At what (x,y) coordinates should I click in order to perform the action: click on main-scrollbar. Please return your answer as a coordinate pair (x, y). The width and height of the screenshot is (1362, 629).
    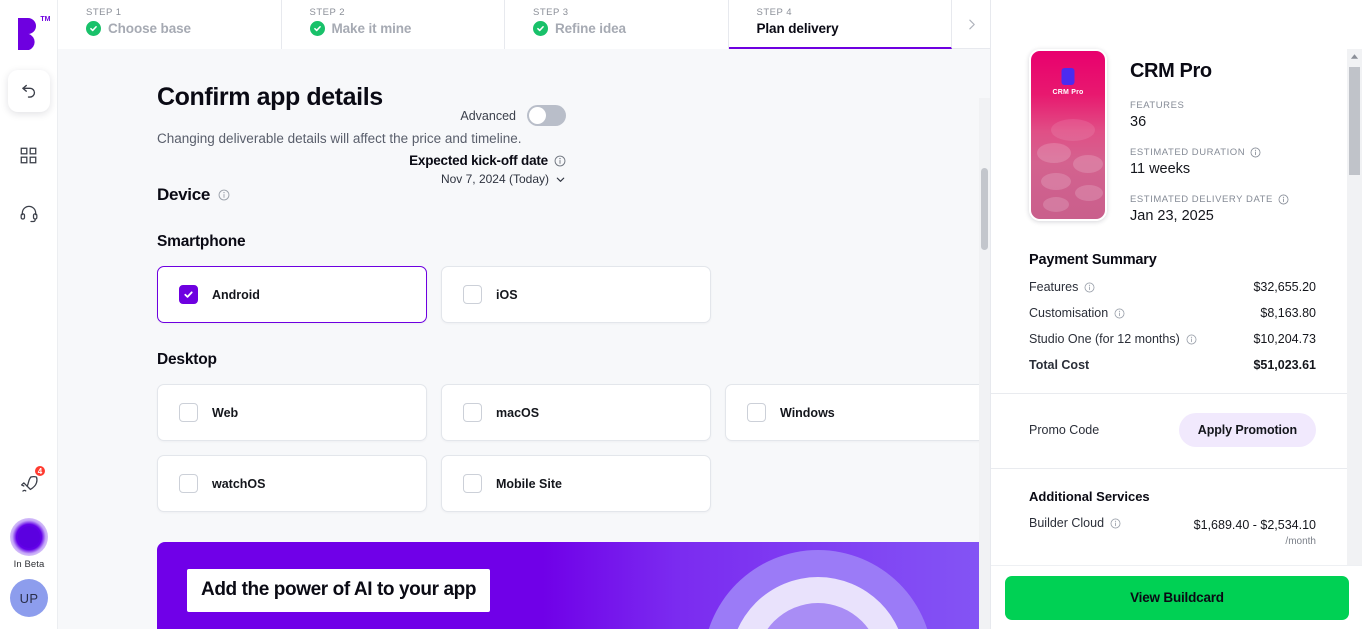
    Looking at the image, I should click on (984, 363).